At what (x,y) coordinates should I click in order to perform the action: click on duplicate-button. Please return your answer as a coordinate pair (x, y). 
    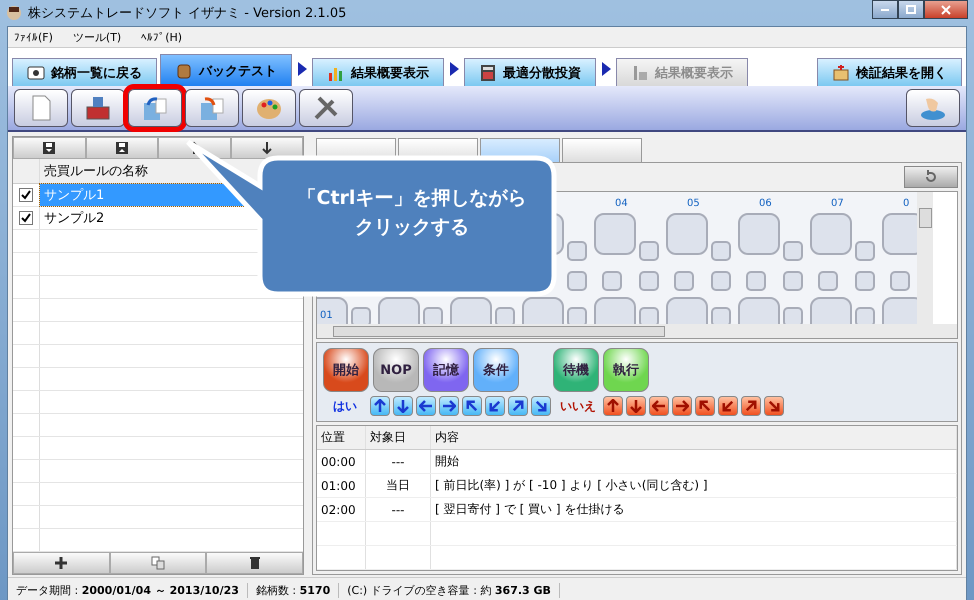
    Looking at the image, I should click on (158, 563).